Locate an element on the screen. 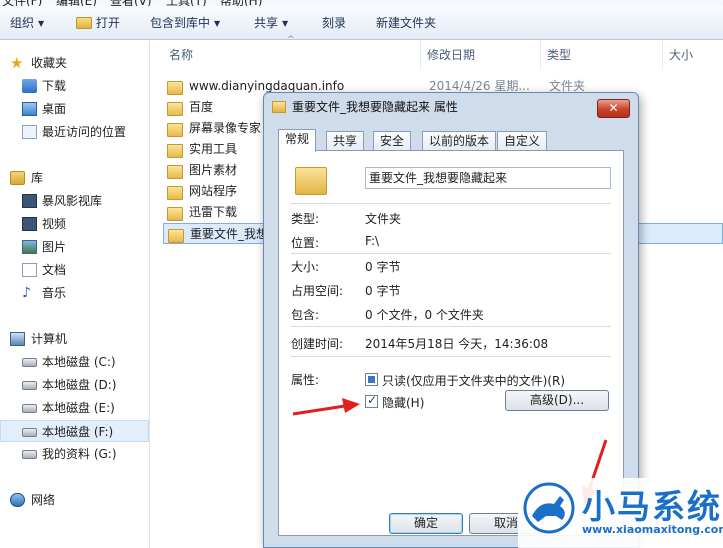 This screenshot has height=548, width=723. organize-button: 组织 ▼ is located at coordinates (27, 23).